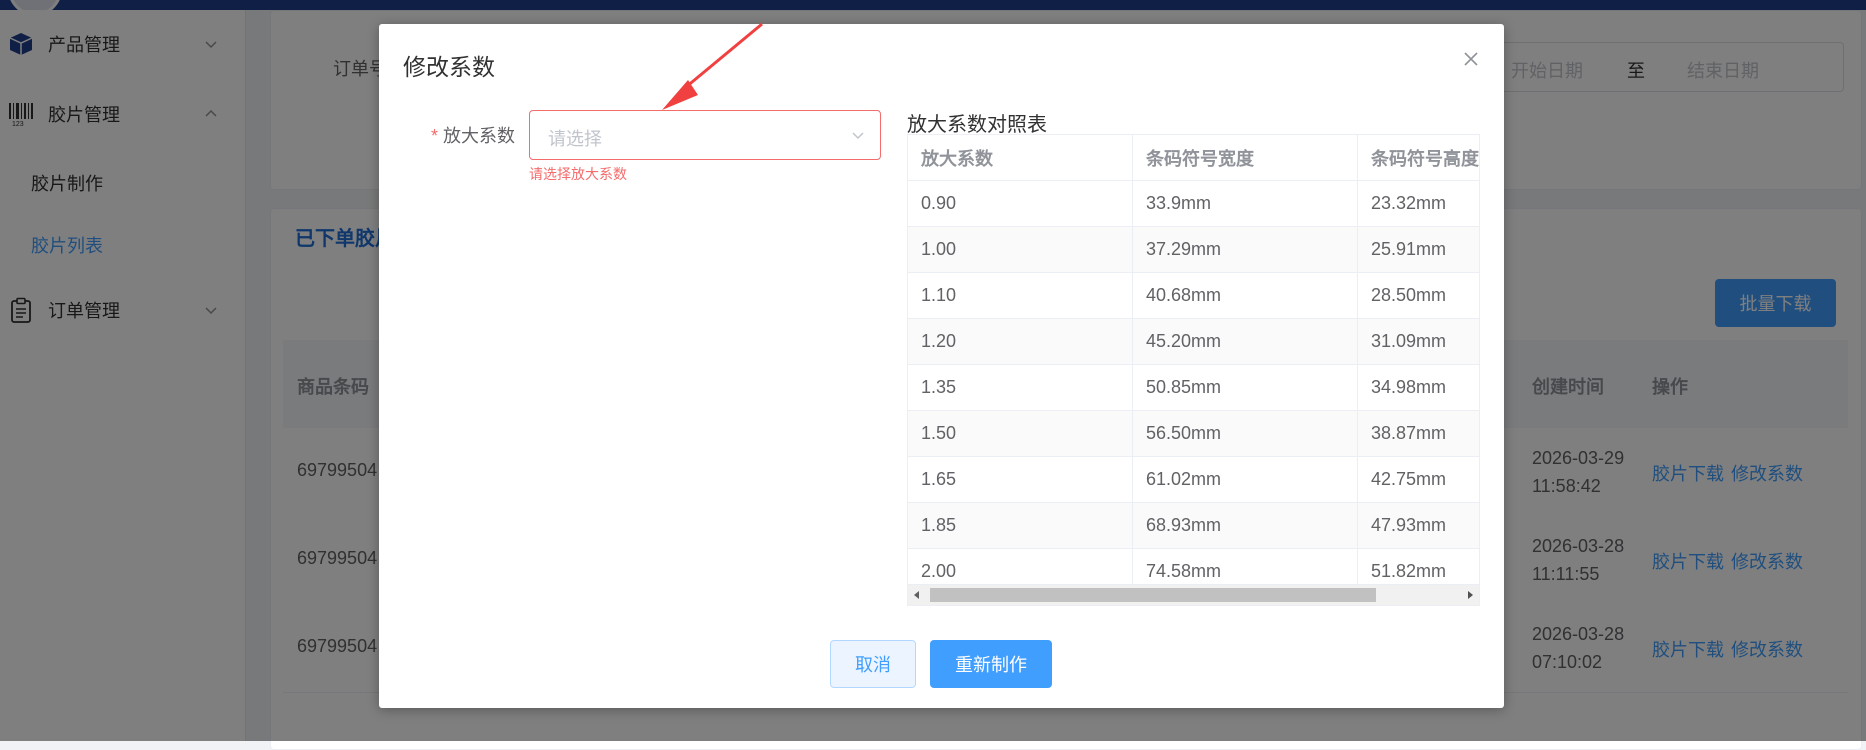 The height and width of the screenshot is (750, 1866). Describe the element at coordinates (1471, 59) in the screenshot. I see `close-icon` at that location.